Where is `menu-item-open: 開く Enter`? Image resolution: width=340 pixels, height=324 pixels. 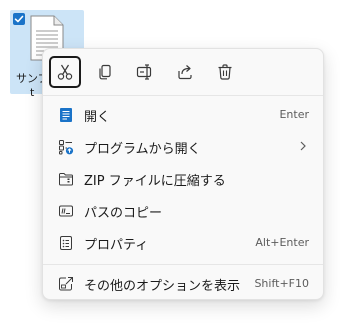
menu-item-open: 開く Enter is located at coordinates (183, 115).